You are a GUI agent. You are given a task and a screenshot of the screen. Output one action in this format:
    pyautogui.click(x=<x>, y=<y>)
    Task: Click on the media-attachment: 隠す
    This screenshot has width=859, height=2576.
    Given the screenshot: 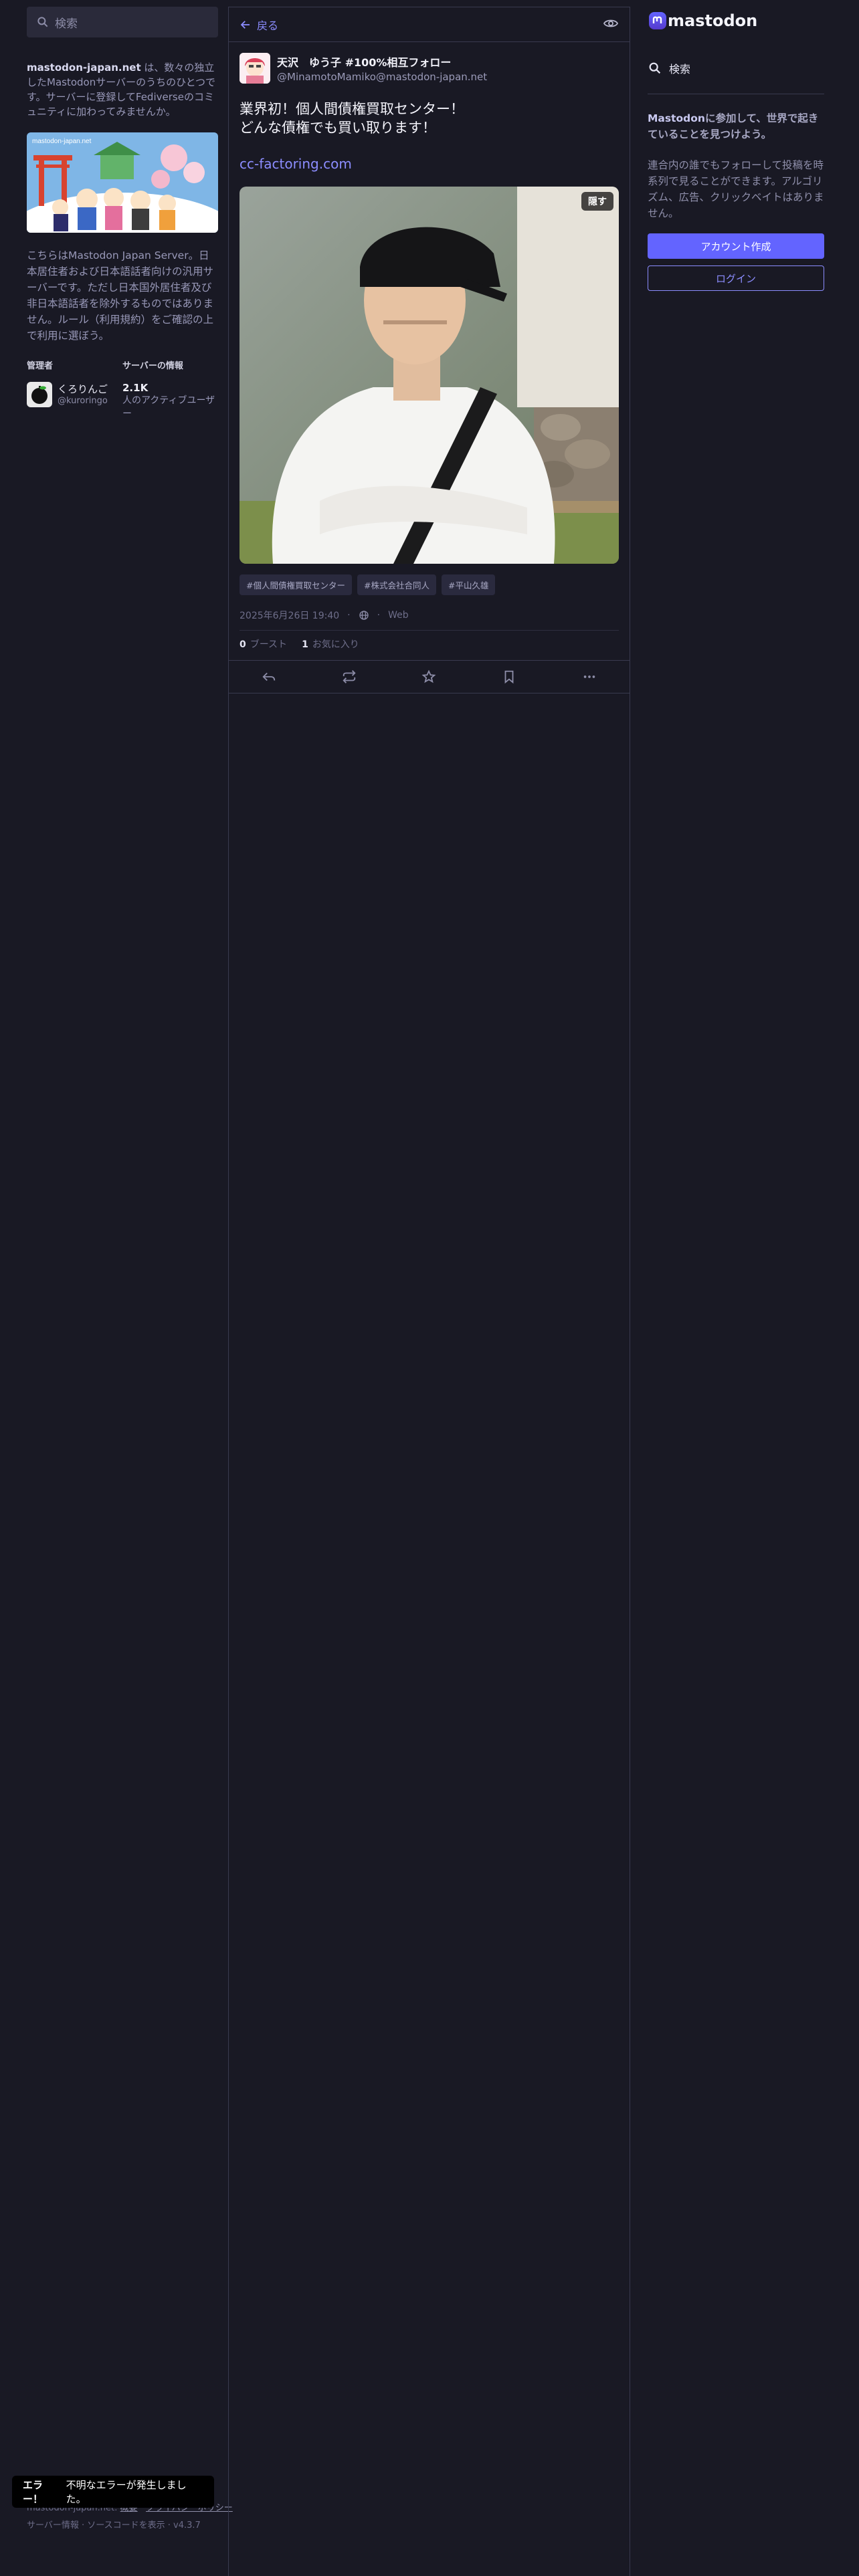 What is the action you would take?
    pyautogui.click(x=429, y=375)
    